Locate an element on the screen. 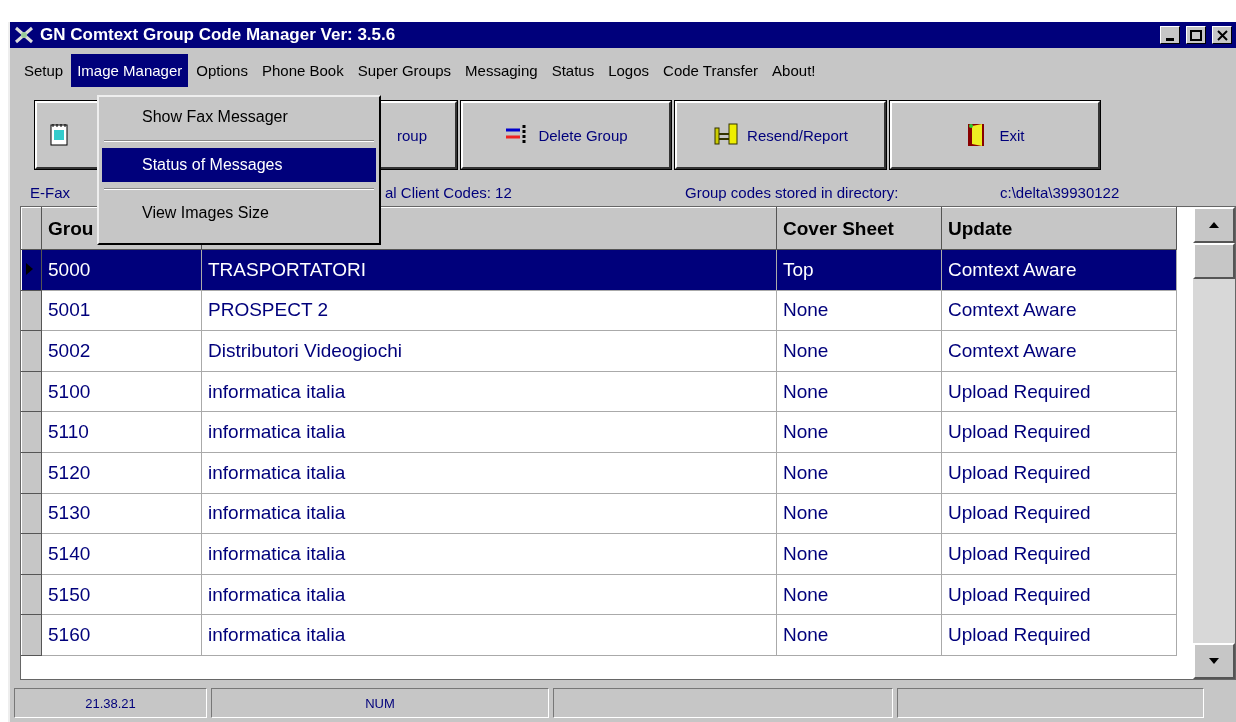 The image size is (1236, 722). table-cell: 5001 is located at coordinates (121, 310).